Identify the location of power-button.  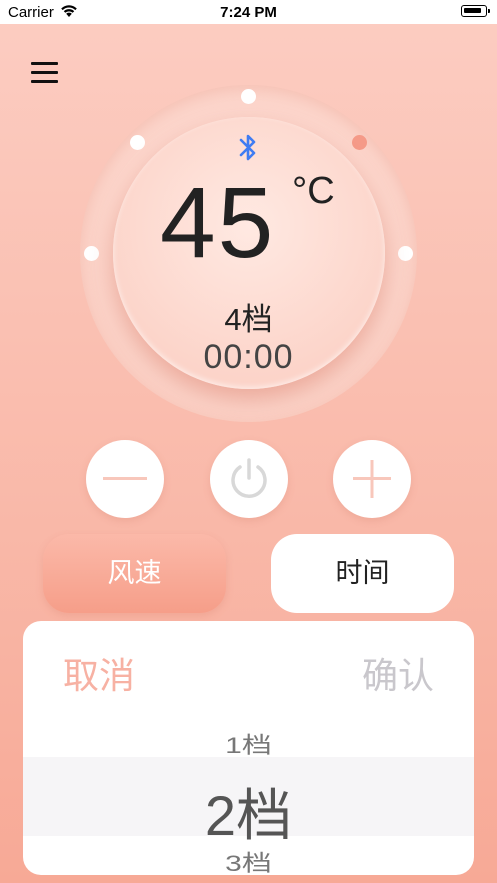
(249, 479).